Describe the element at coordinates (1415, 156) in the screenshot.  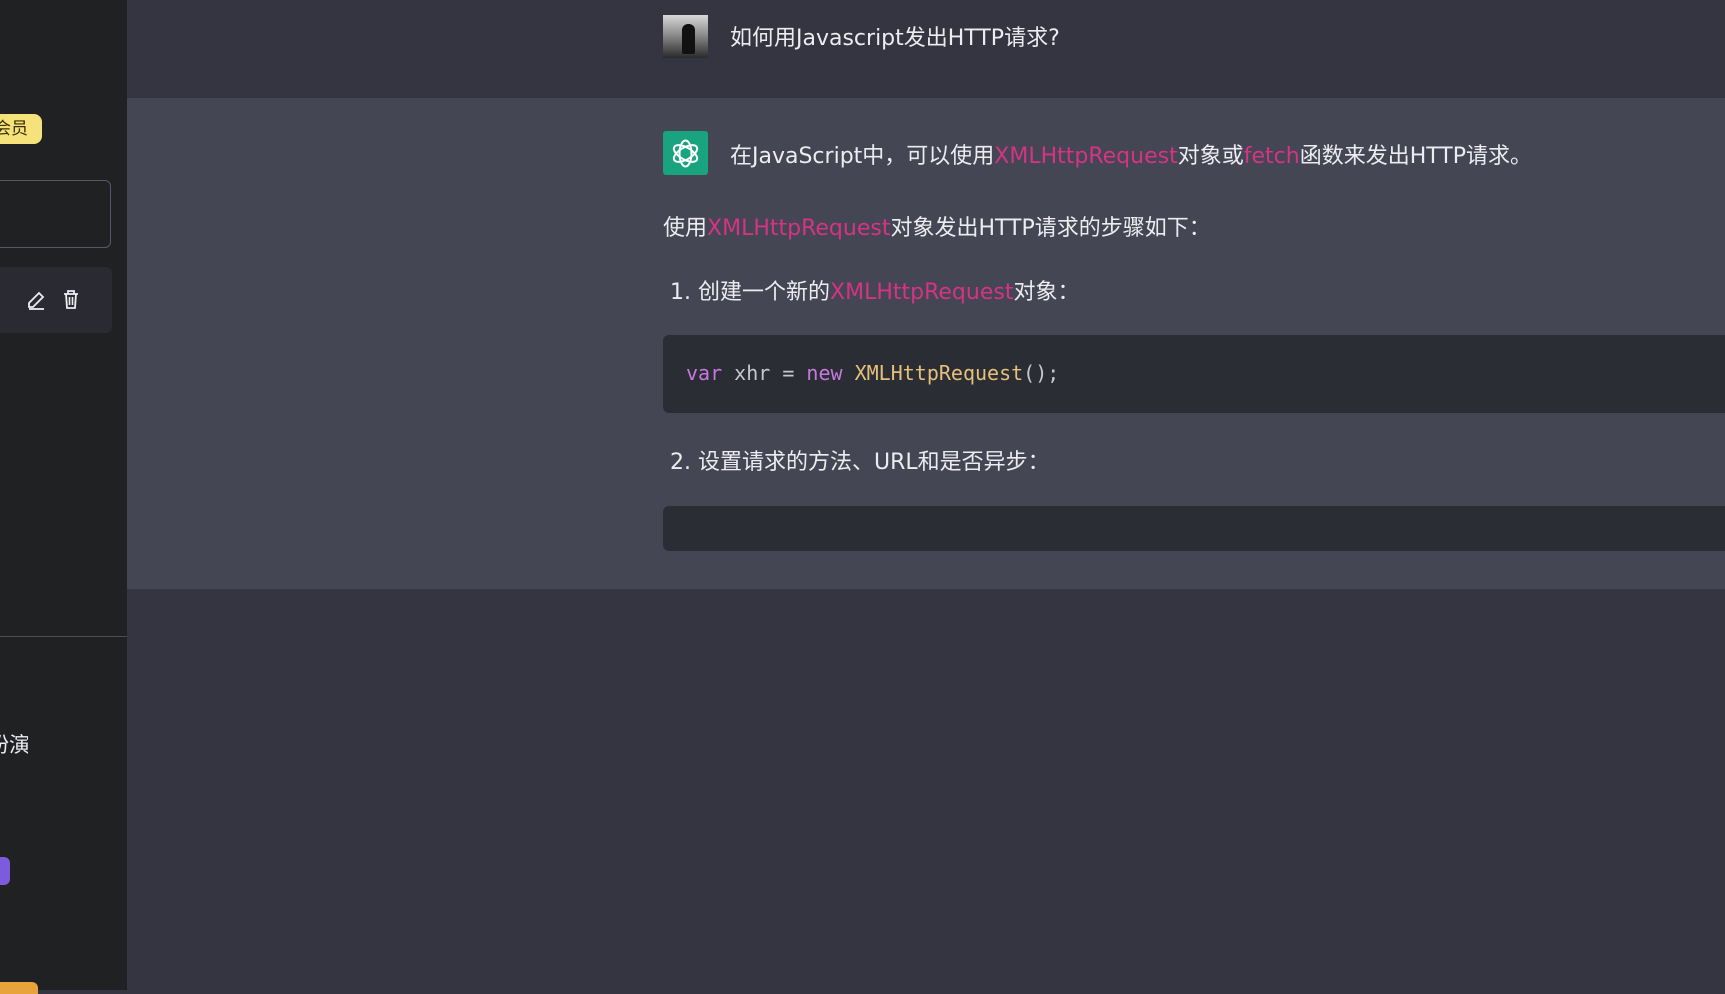
I see `text-span: 函数来发出HTTP请求。` at that location.